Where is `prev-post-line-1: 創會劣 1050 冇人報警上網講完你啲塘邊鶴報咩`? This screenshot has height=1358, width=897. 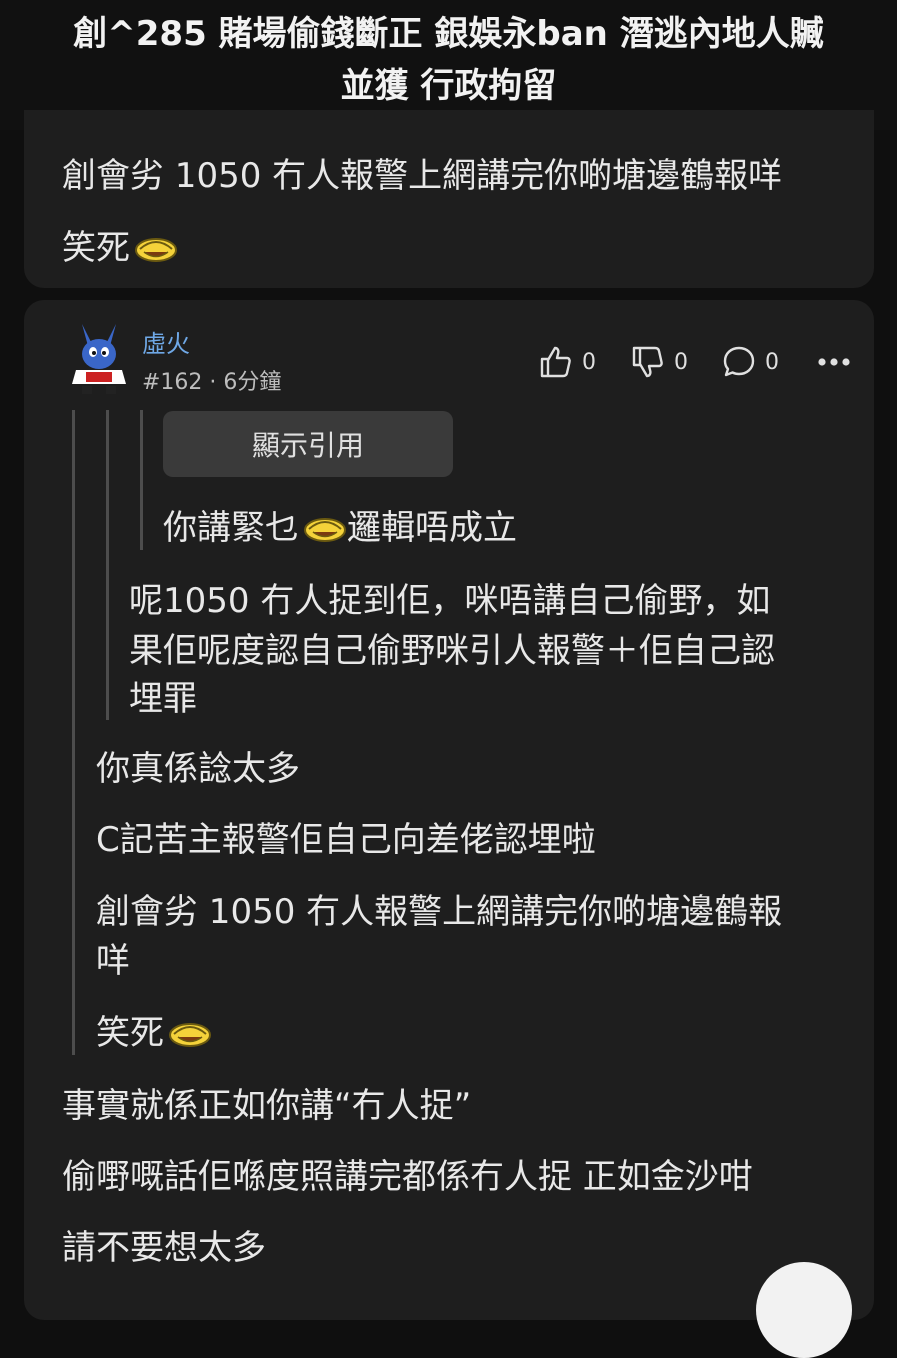 prev-post-line-1: 創會劣 1050 冇人報警上網講完你啲塘邊鶴報咩 is located at coordinates (422, 176).